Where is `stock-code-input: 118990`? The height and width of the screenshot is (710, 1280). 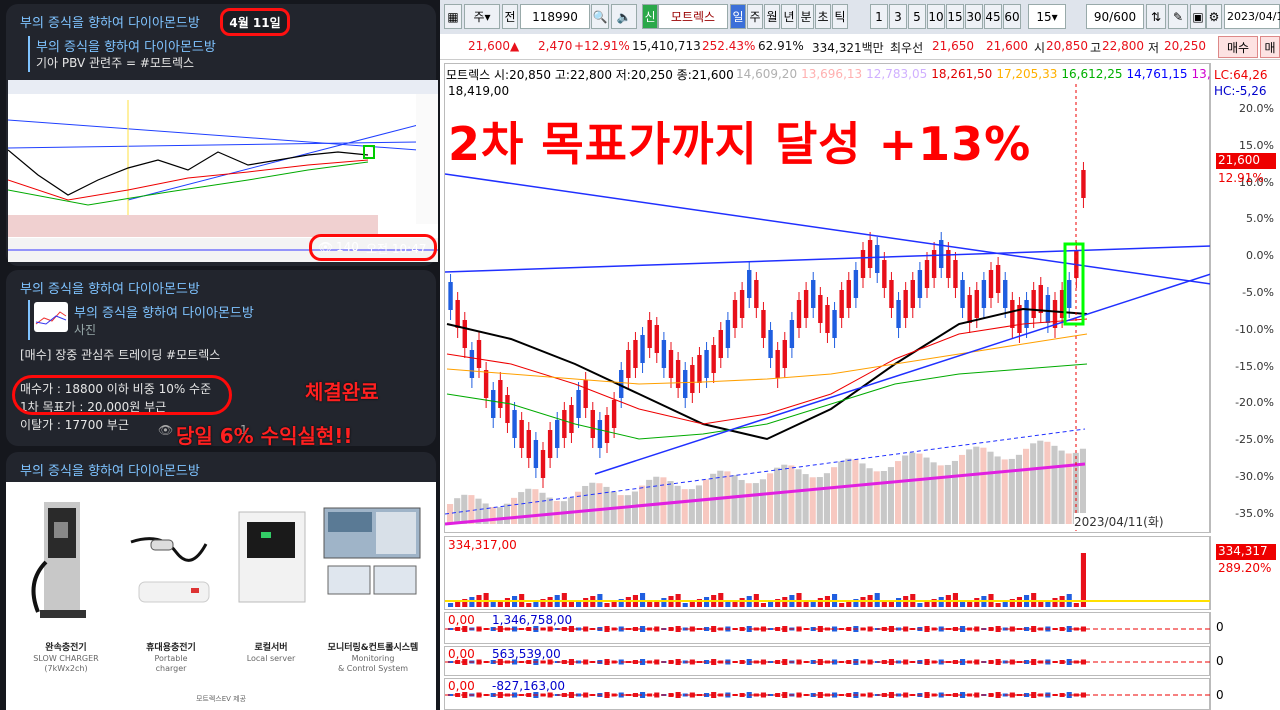
stock-code-input: 118990 is located at coordinates (555, 16).